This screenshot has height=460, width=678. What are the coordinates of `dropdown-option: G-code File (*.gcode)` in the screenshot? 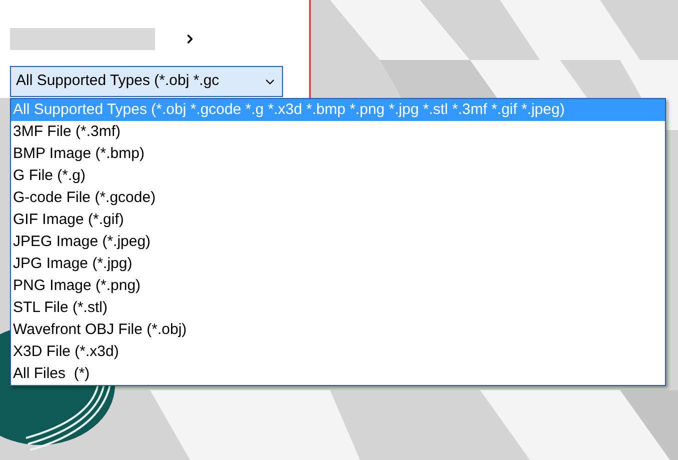 It's located at (338, 198).